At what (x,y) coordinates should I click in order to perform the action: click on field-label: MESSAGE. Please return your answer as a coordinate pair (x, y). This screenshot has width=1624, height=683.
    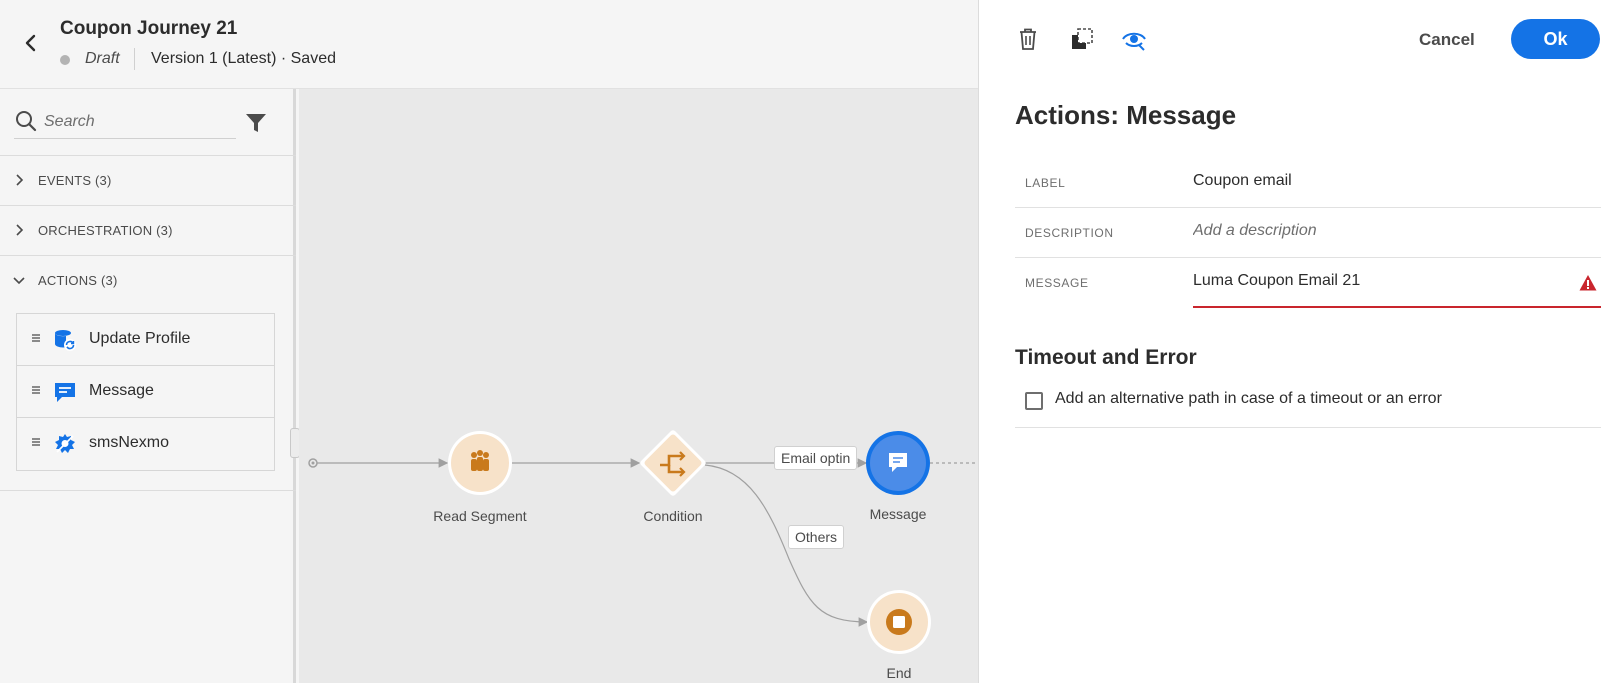
    Looking at the image, I should click on (1057, 283).